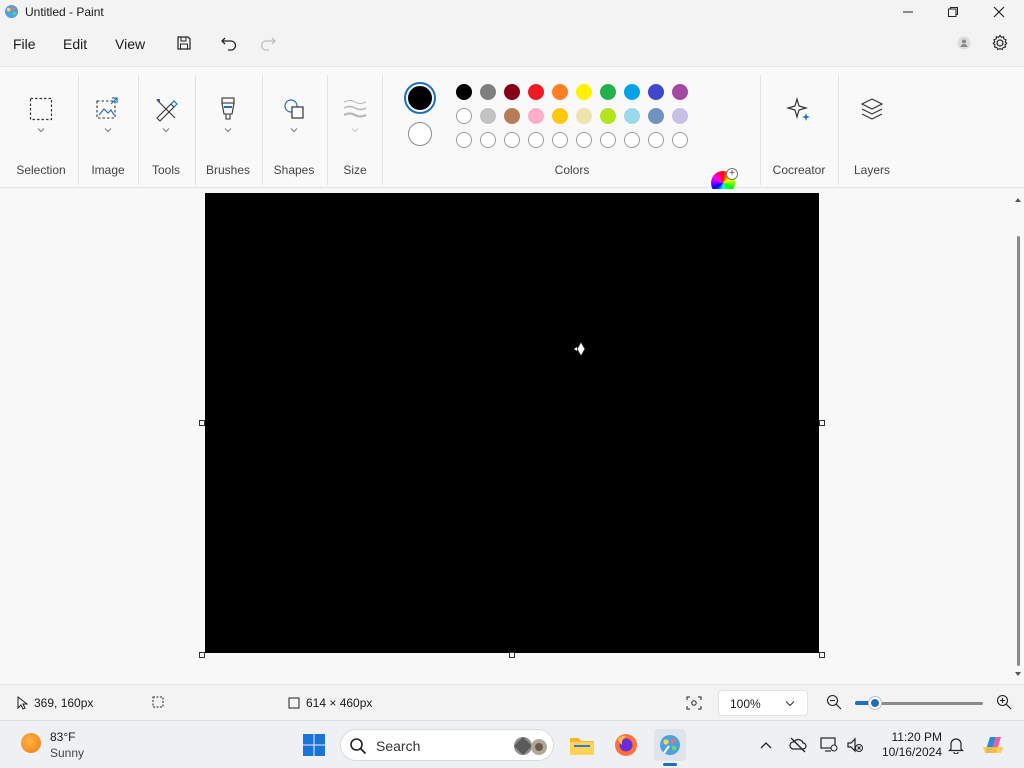 The width and height of the screenshot is (1024, 768). What do you see at coordinates (294, 703) in the screenshot?
I see `canvas-size-icon` at bounding box center [294, 703].